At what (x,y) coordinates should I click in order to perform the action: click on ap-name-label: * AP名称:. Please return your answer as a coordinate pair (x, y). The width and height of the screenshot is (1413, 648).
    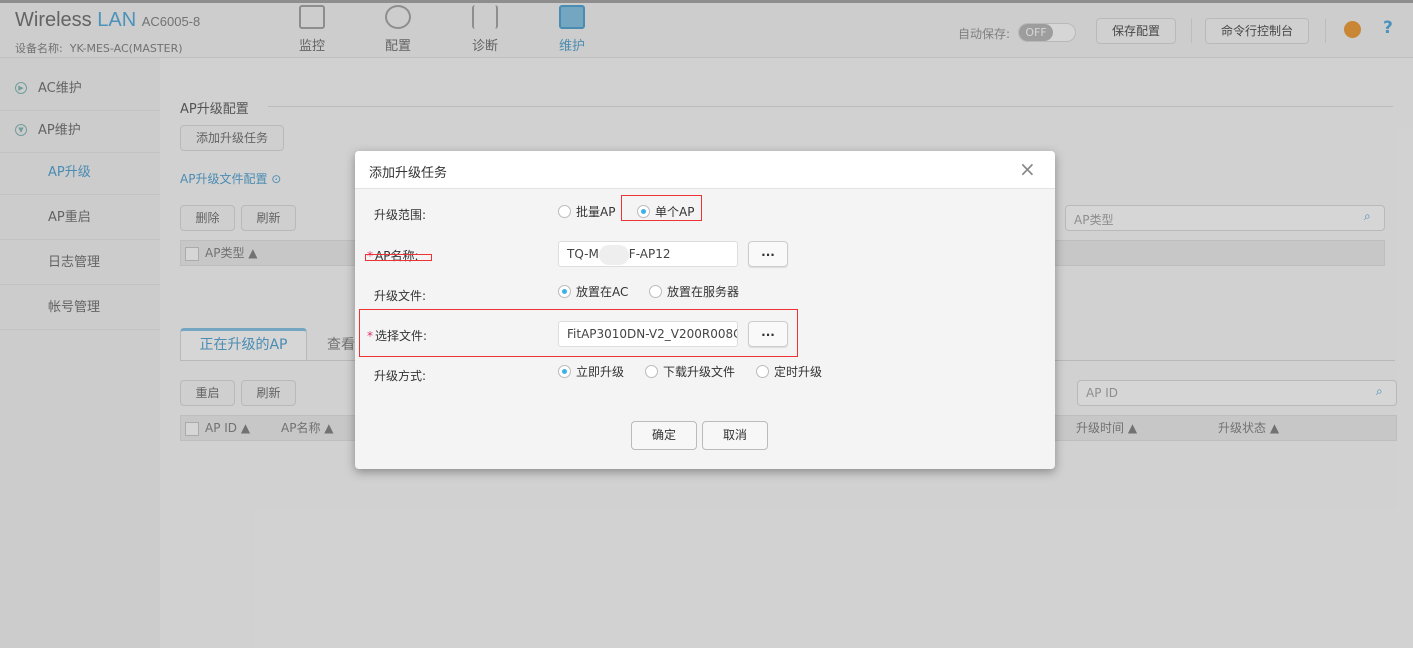
    Looking at the image, I should click on (393, 256).